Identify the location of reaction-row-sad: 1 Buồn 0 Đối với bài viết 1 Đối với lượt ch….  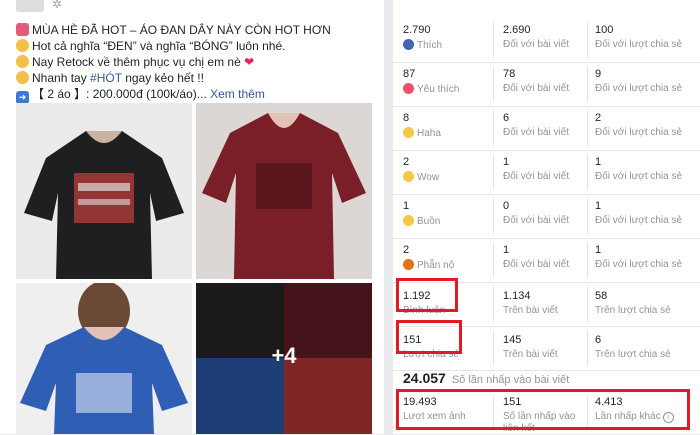
(546, 216).